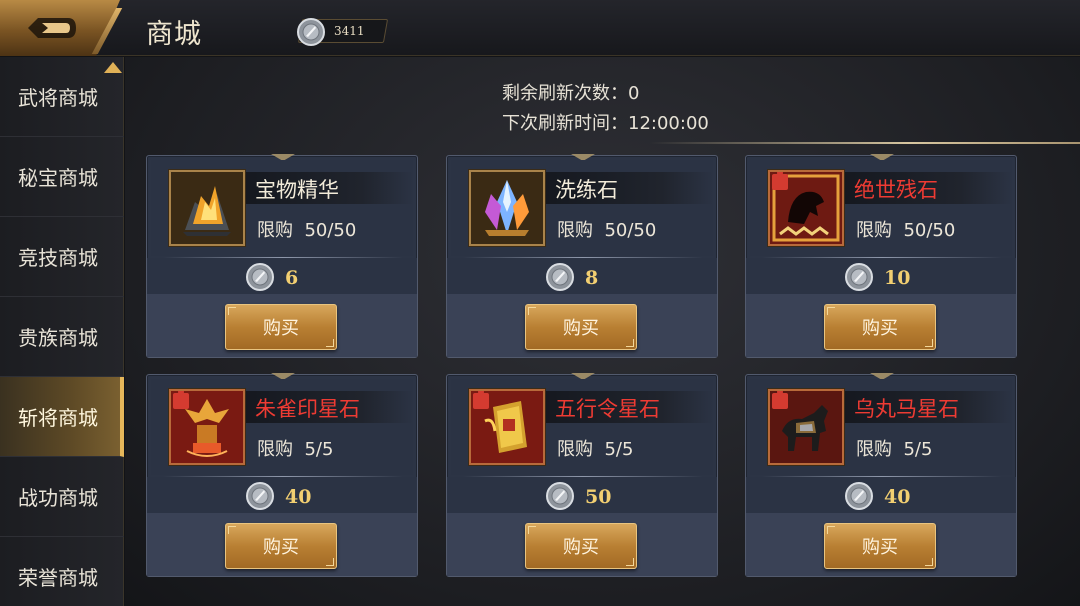  Describe the element at coordinates (582, 475) in the screenshot. I see `shop-item-card: 五行令星石 限购 5/5 50 购买` at that location.